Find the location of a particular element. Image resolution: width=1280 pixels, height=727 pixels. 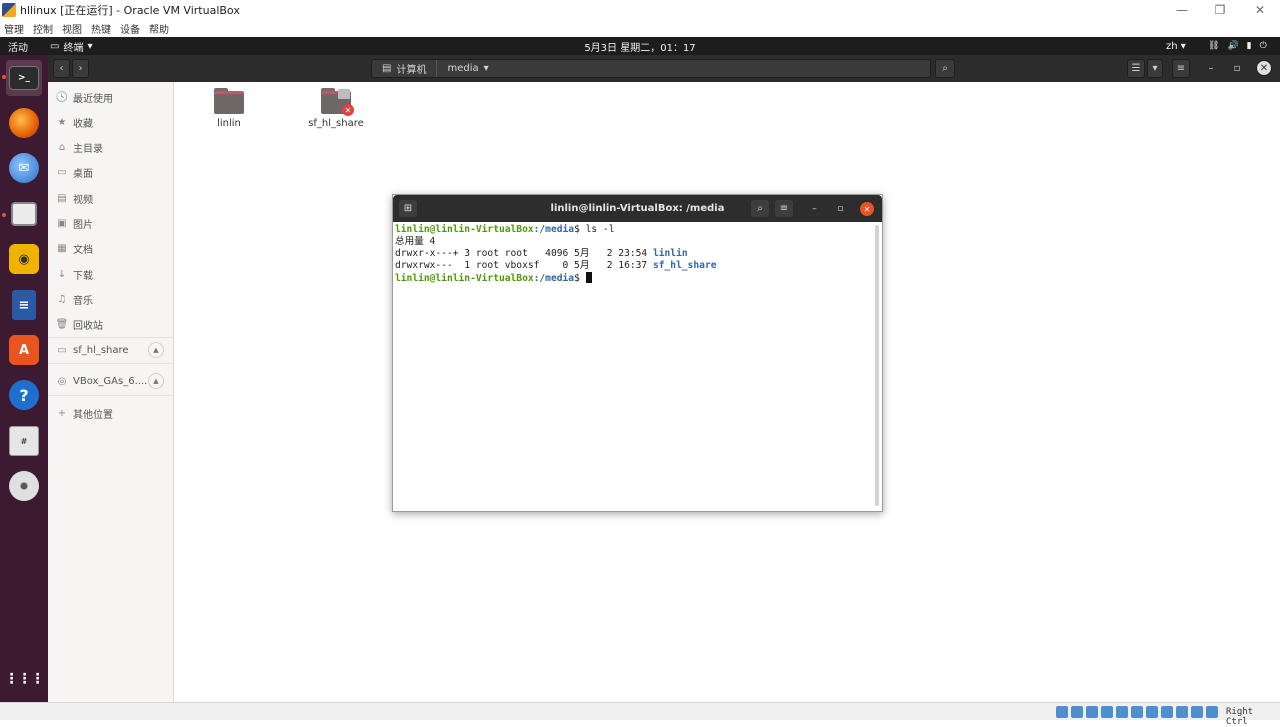

path-computer: ▤ 计算机 is located at coordinates (404, 68).